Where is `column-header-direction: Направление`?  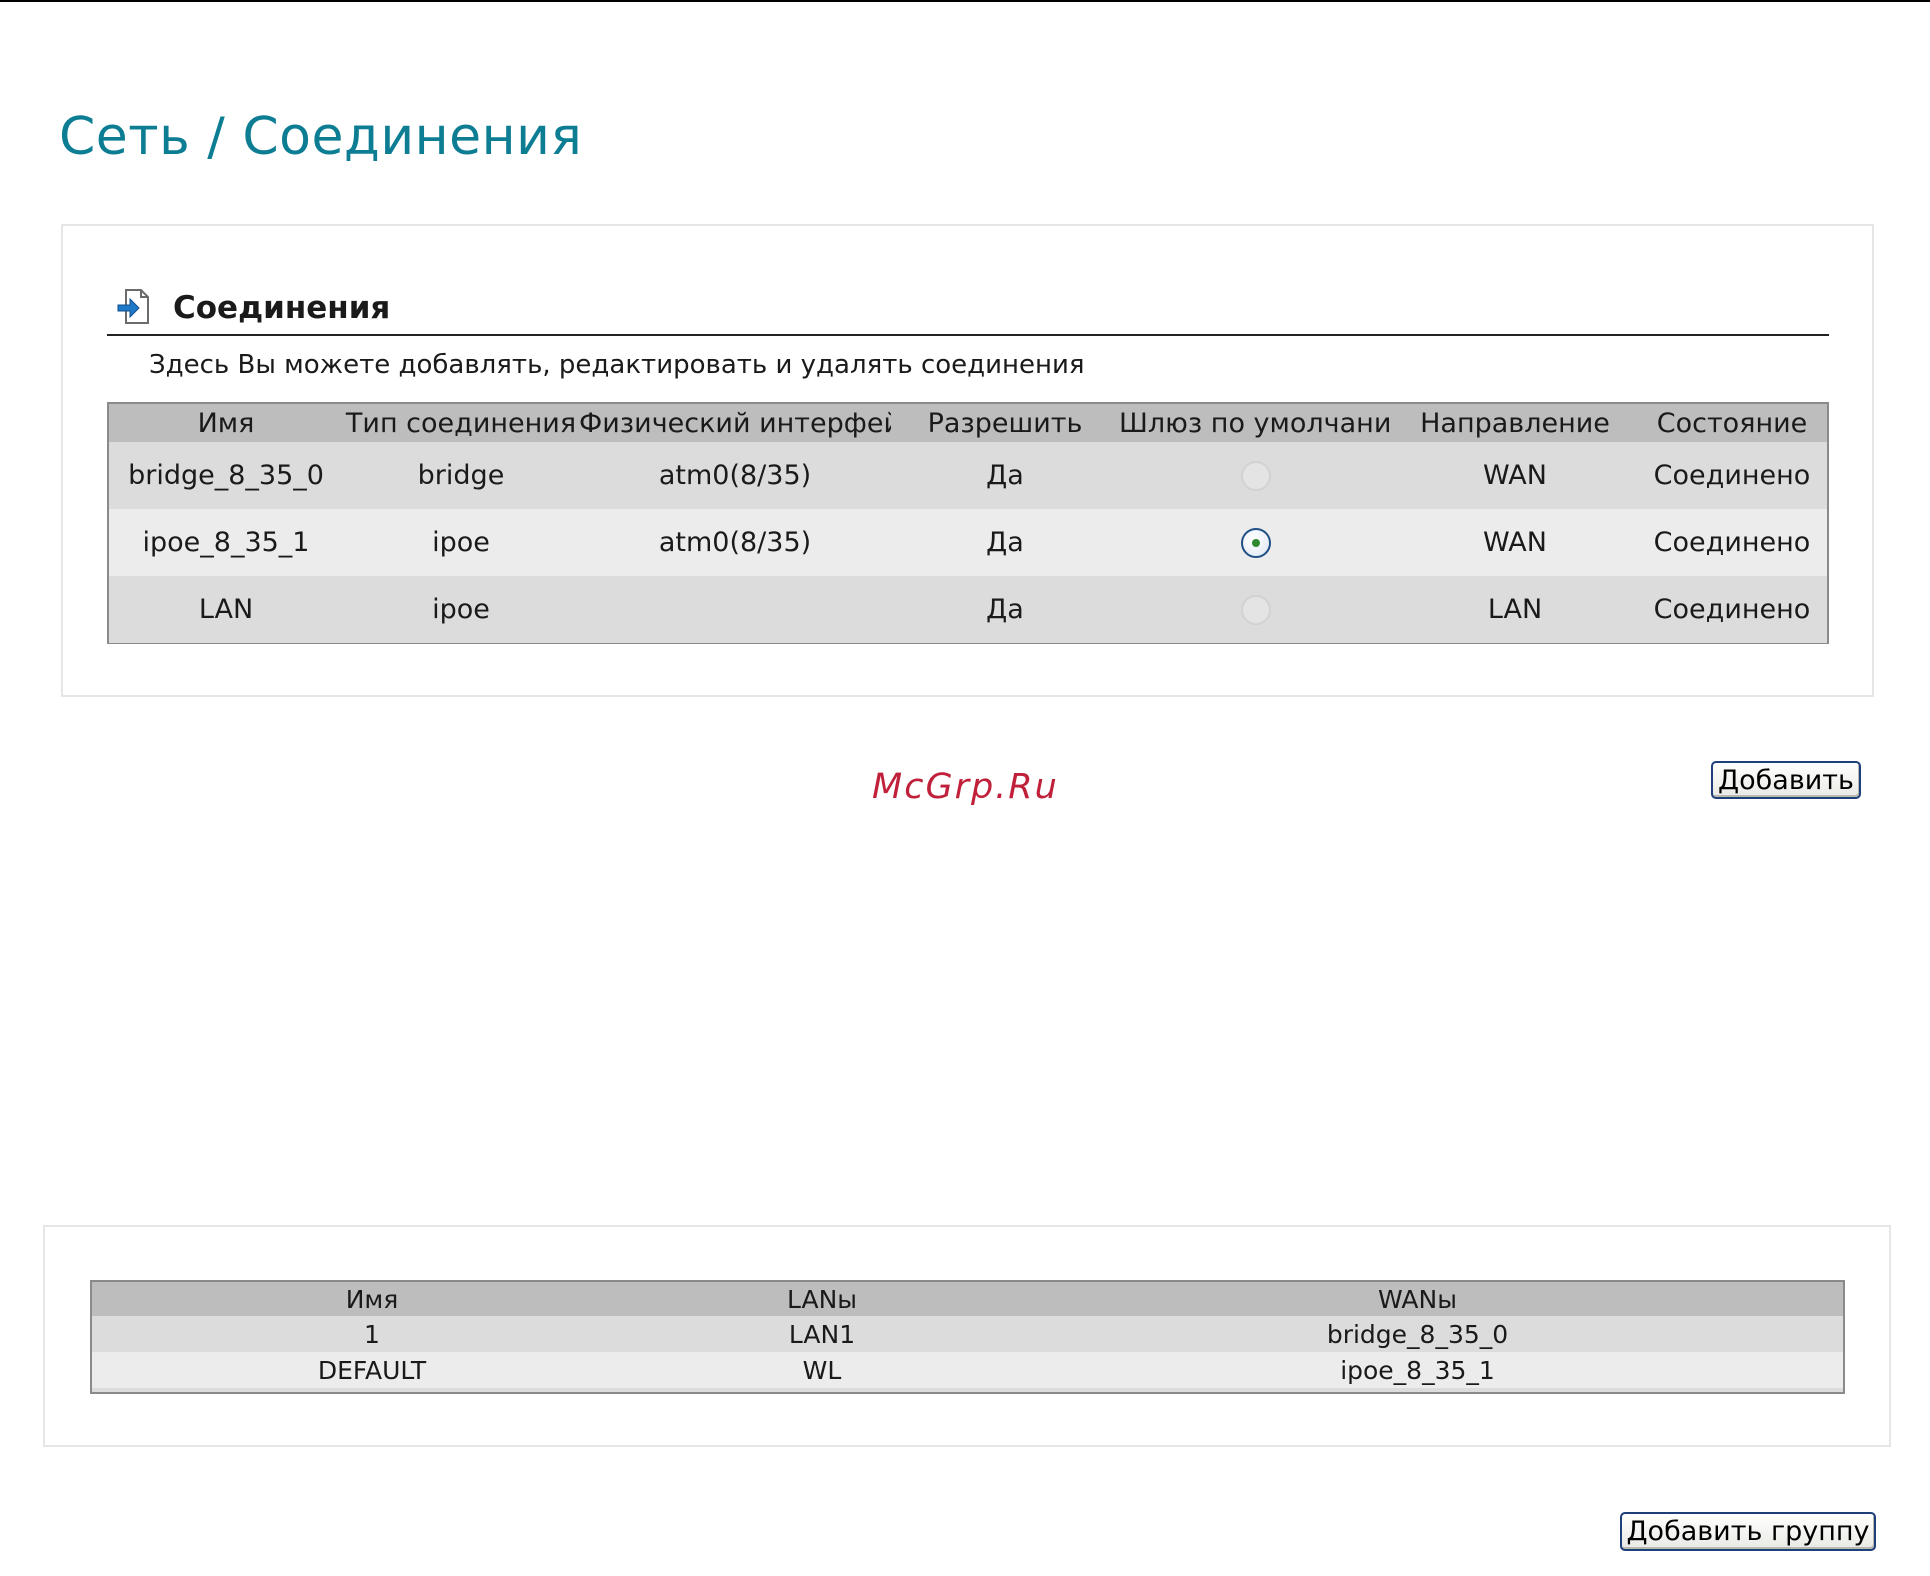
column-header-direction: Направление is located at coordinates (1515, 423).